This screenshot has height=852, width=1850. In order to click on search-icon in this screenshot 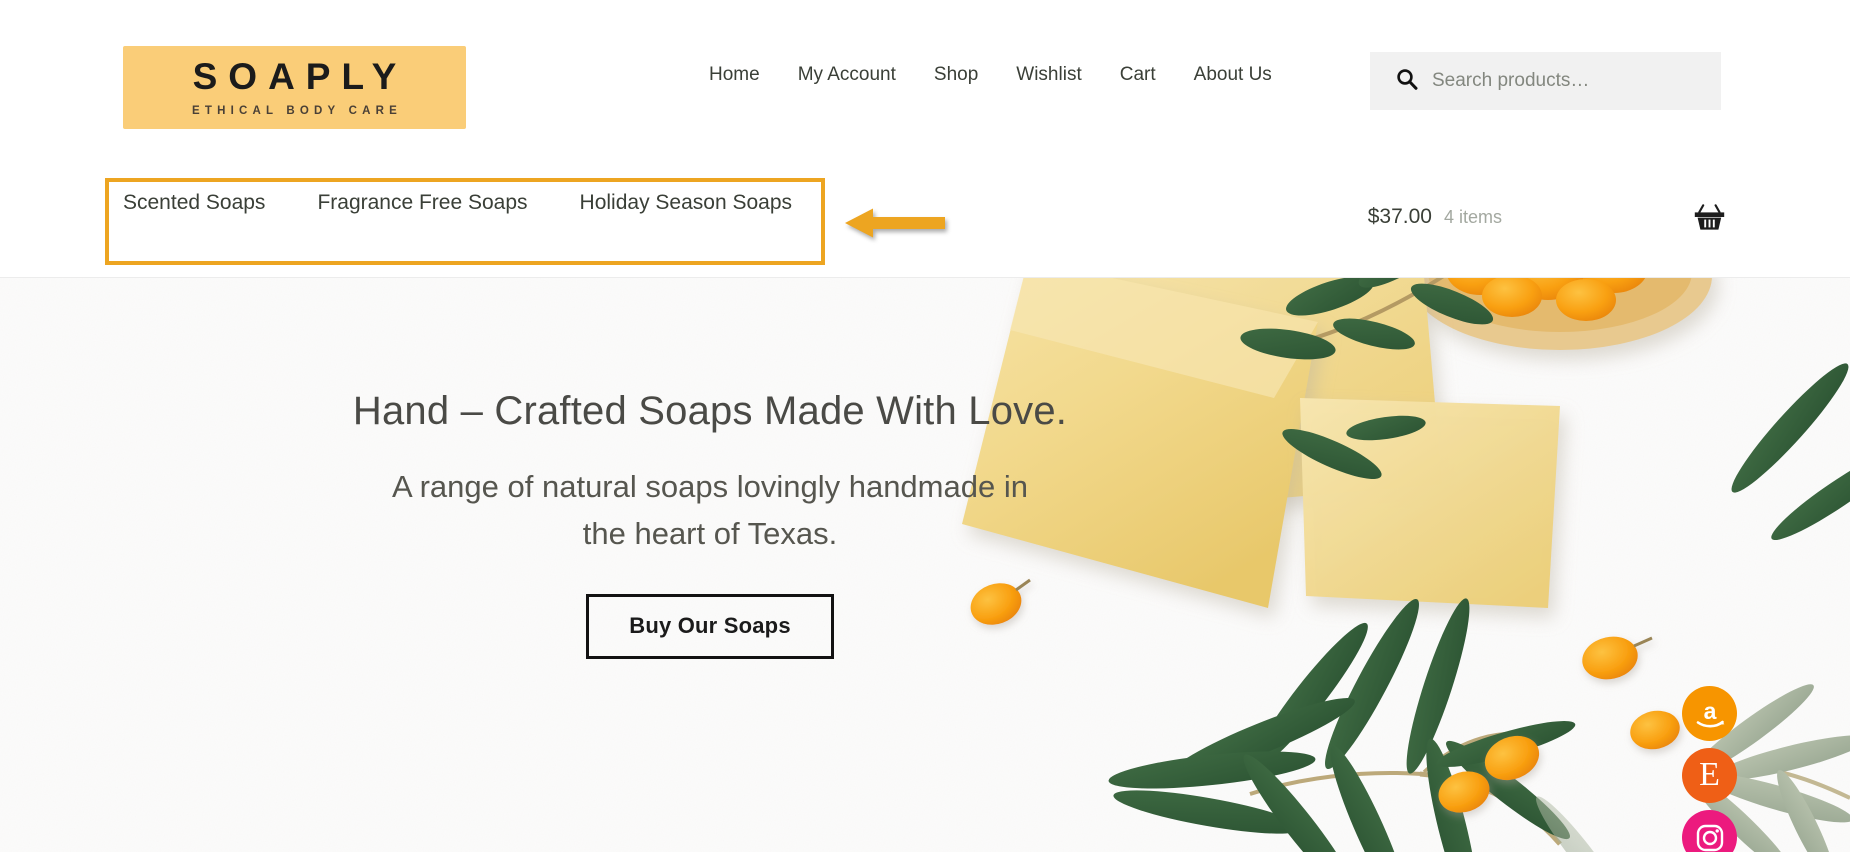, I will do `click(1407, 81)`.